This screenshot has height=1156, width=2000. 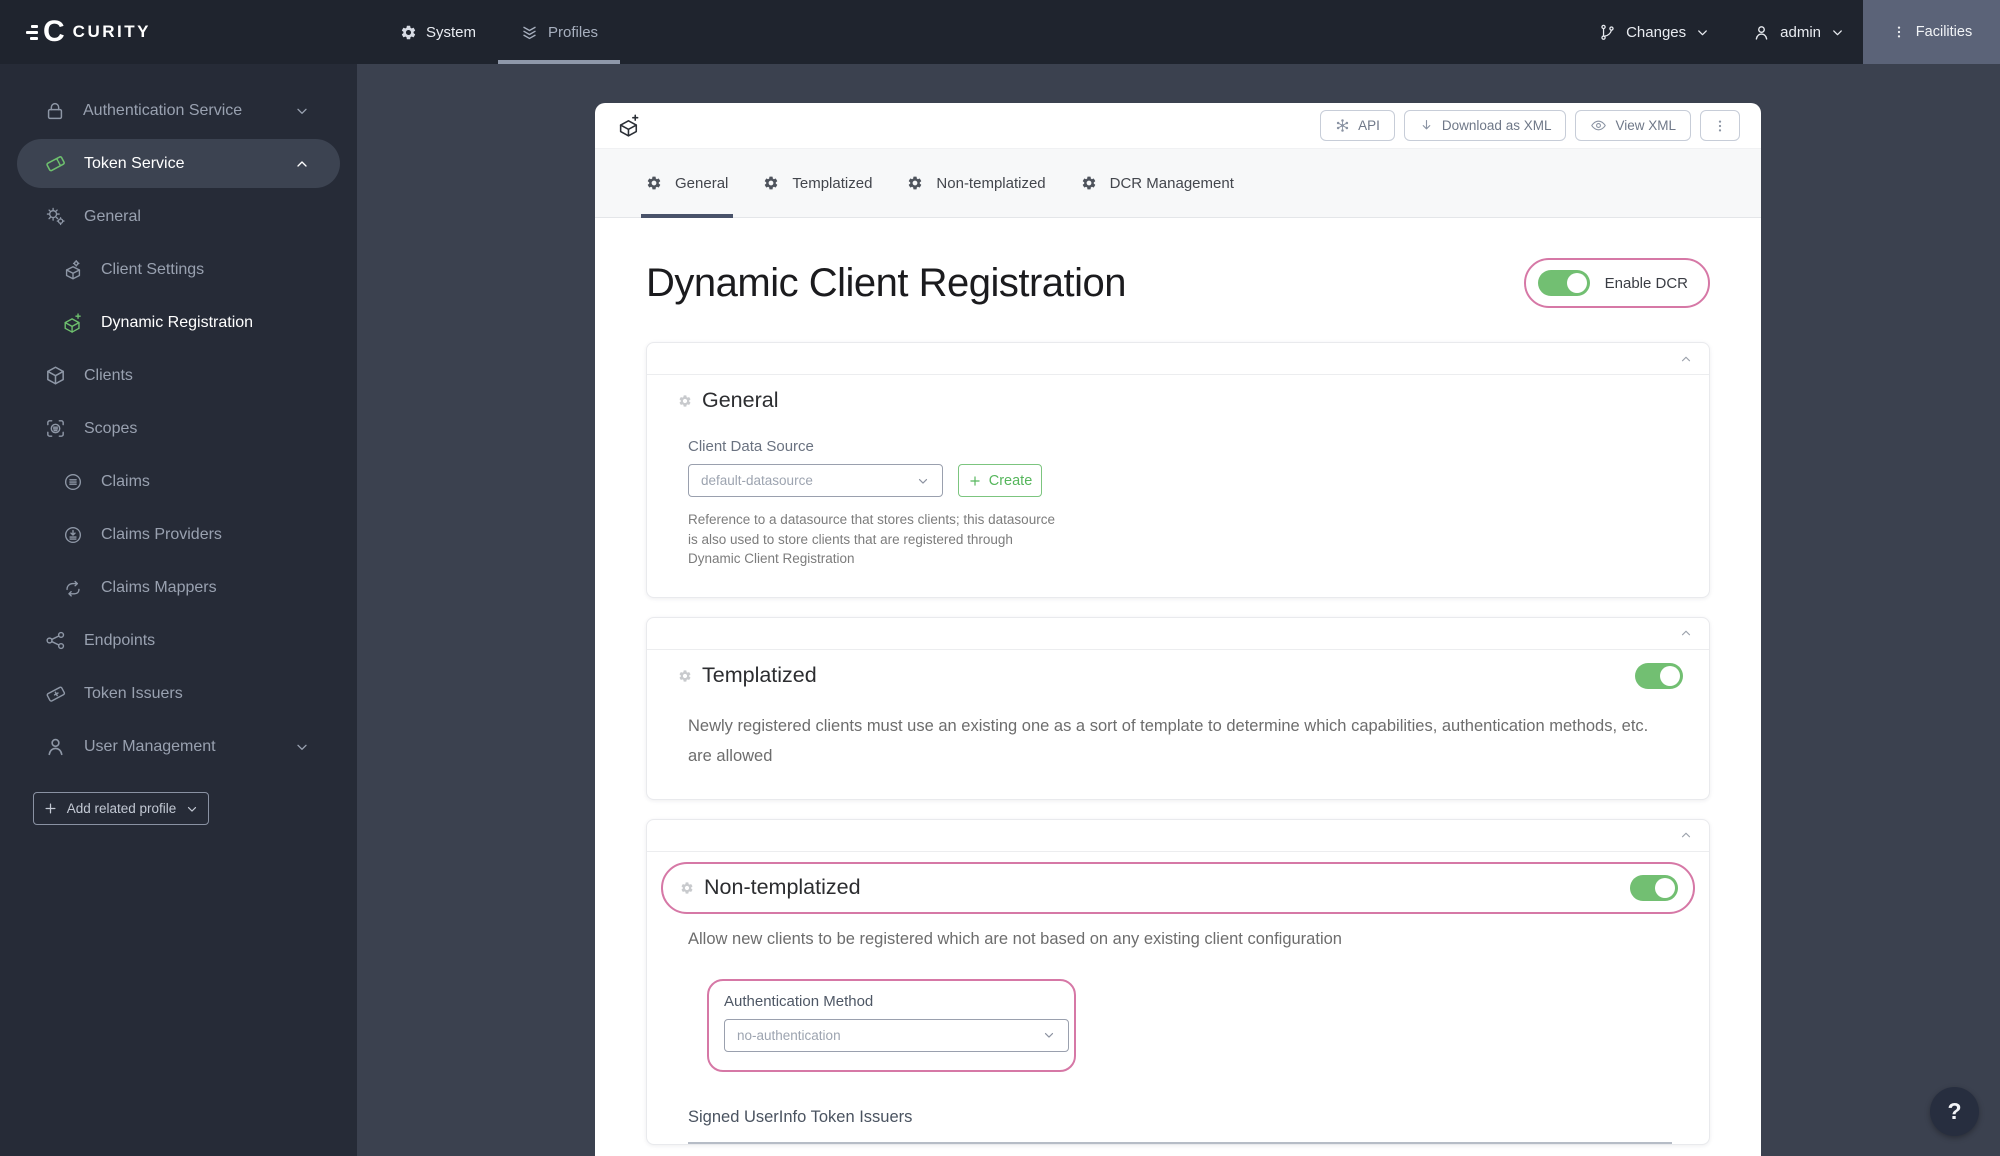 I want to click on sidebar-item-label: Scopes, so click(x=111, y=428).